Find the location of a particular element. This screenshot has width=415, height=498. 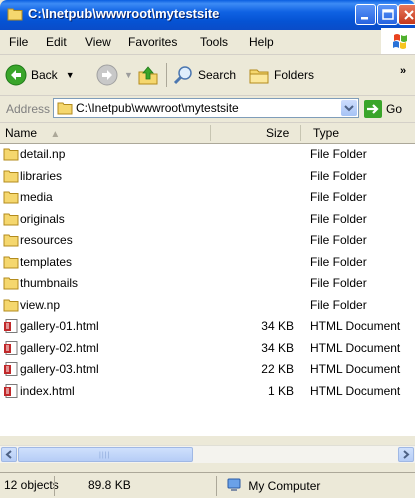

scroll-thumb: |||| is located at coordinates (105, 454).